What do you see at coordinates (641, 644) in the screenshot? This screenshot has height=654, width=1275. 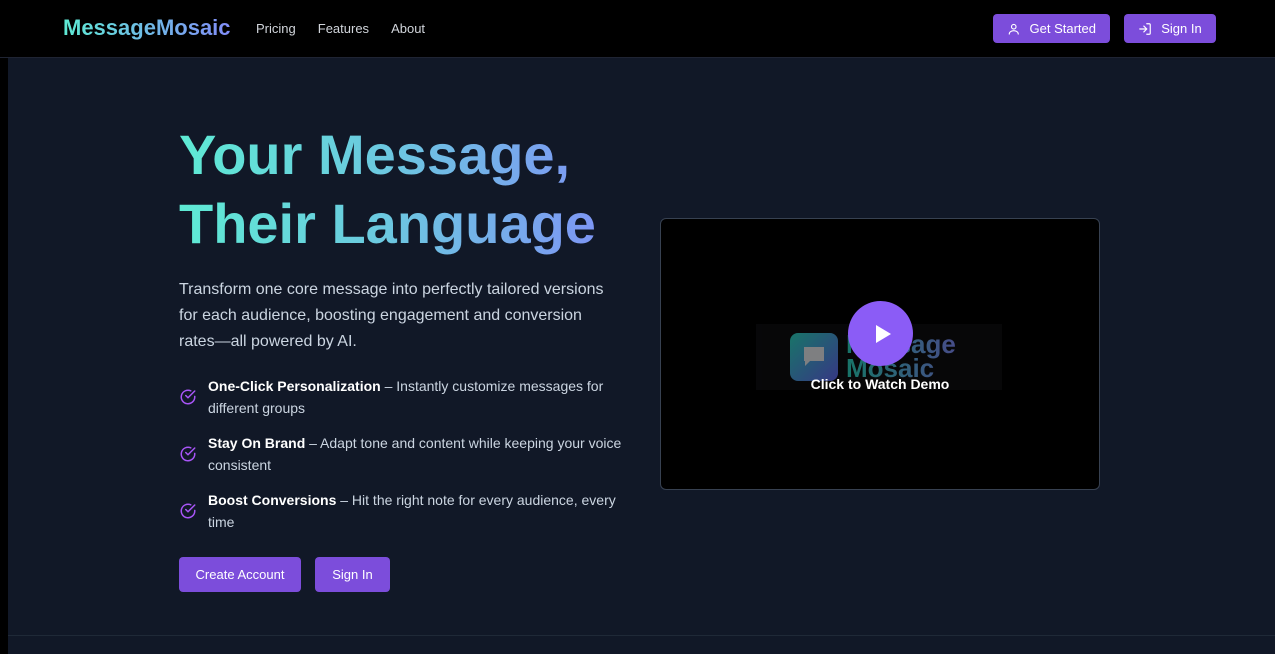 I see `section-divider` at bounding box center [641, 644].